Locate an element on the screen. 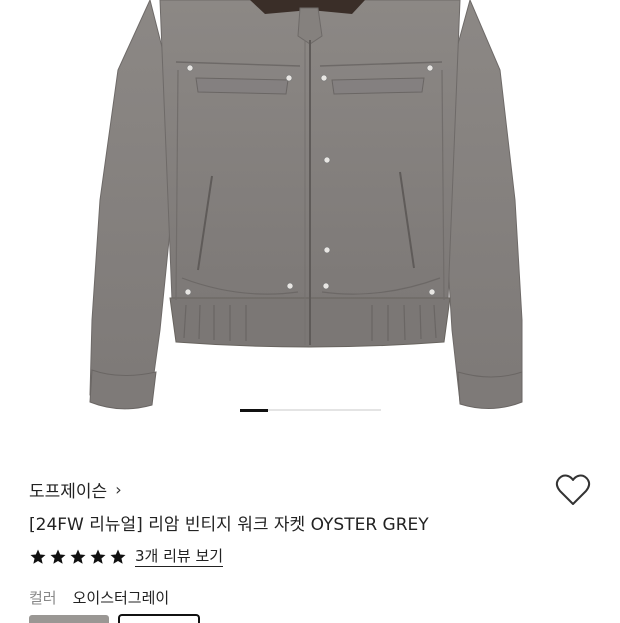  brand-name: 도프제이슨 is located at coordinates (68, 492).